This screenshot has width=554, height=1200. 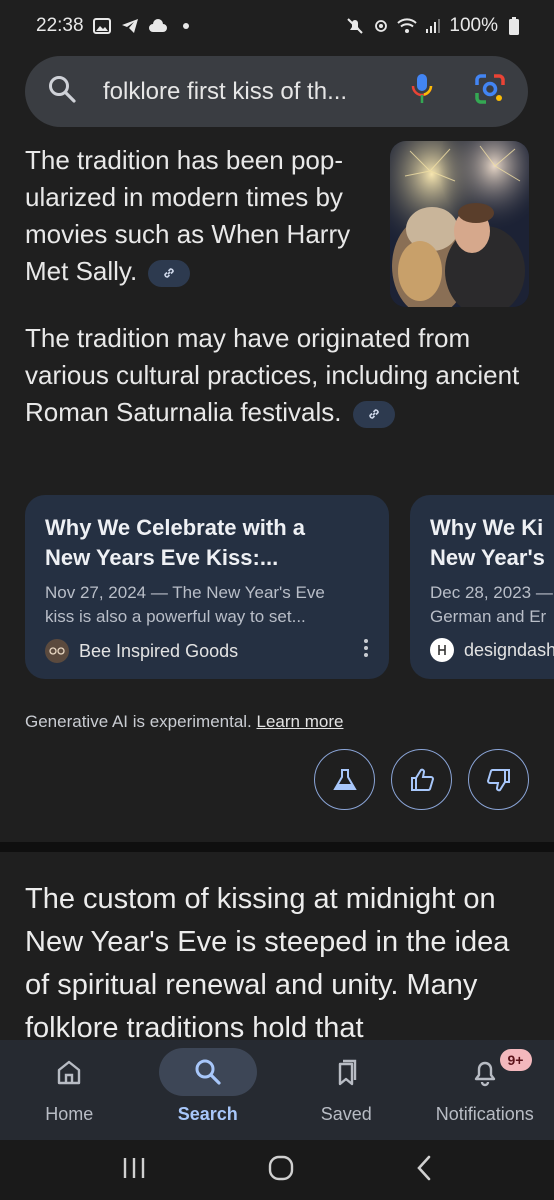 I want to click on card-source: designdash, so click(x=492, y=650).